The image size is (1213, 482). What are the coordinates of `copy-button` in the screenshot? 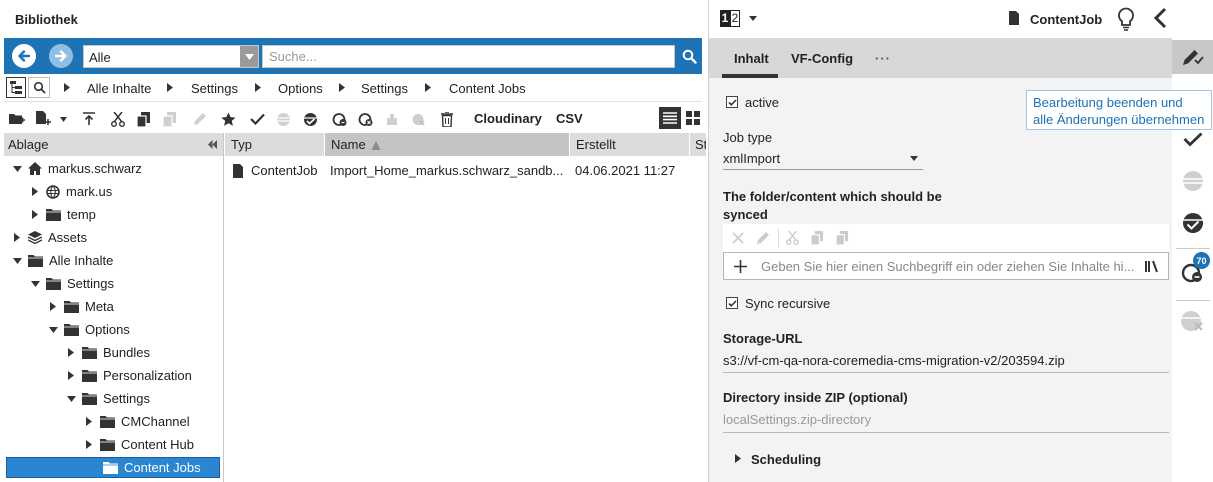 It's located at (144, 119).